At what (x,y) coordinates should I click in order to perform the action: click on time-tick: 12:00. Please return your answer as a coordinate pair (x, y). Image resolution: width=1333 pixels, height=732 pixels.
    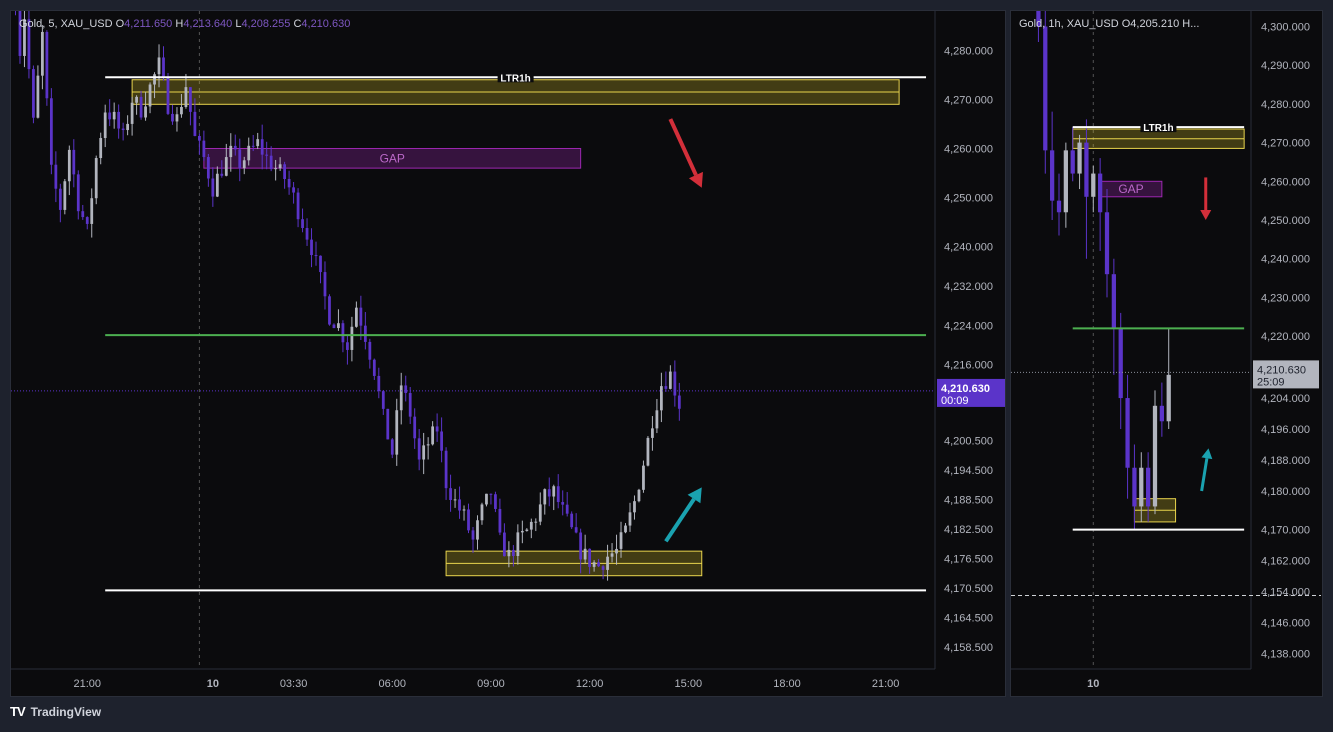
    Looking at the image, I should click on (590, 684).